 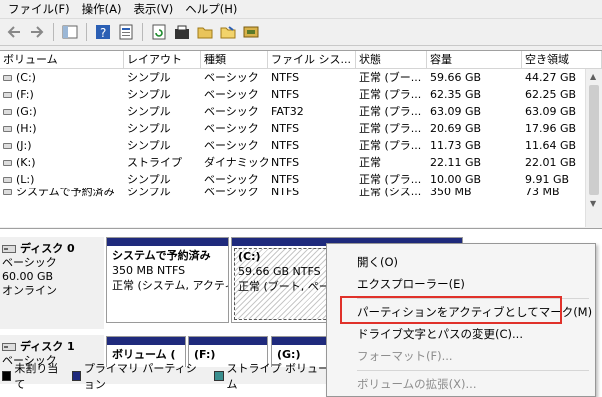 I want to click on scroll-down-icon: ▼, so click(x=593, y=203).